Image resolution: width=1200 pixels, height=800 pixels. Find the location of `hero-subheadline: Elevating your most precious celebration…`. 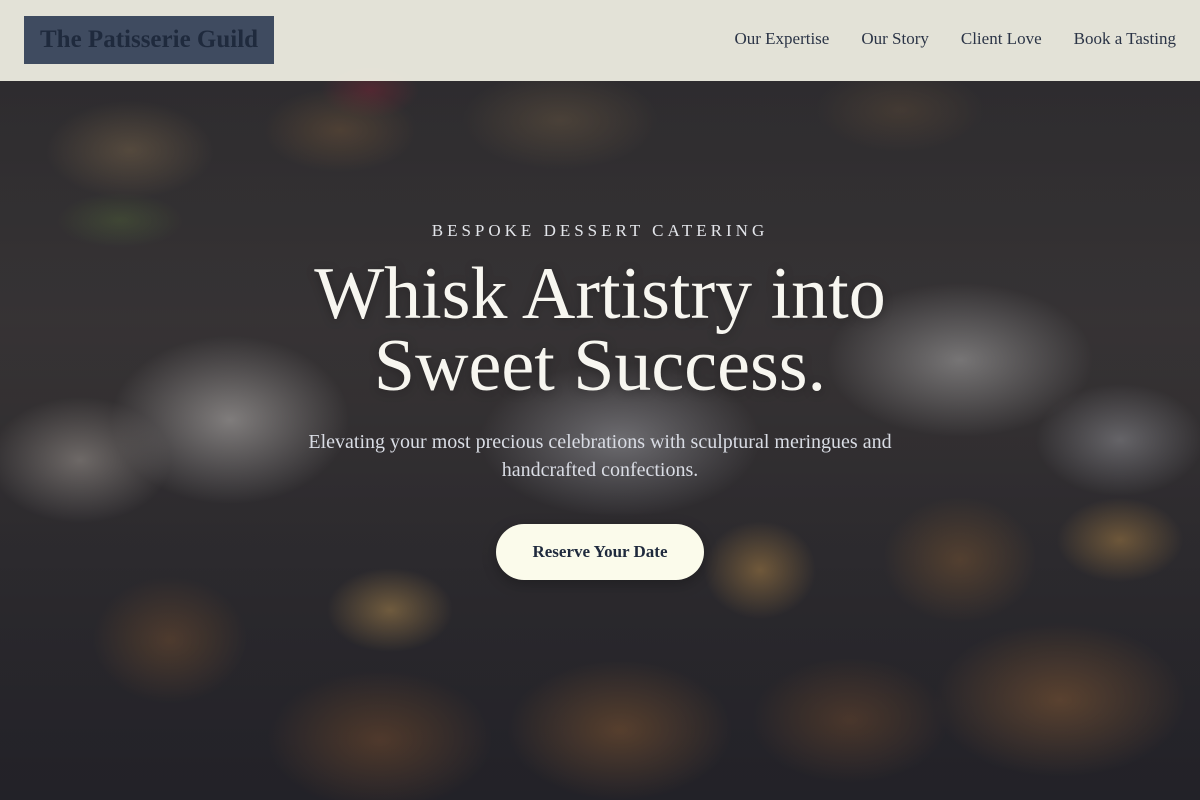

hero-subheadline: Elevating your most precious celebration… is located at coordinates (600, 456).